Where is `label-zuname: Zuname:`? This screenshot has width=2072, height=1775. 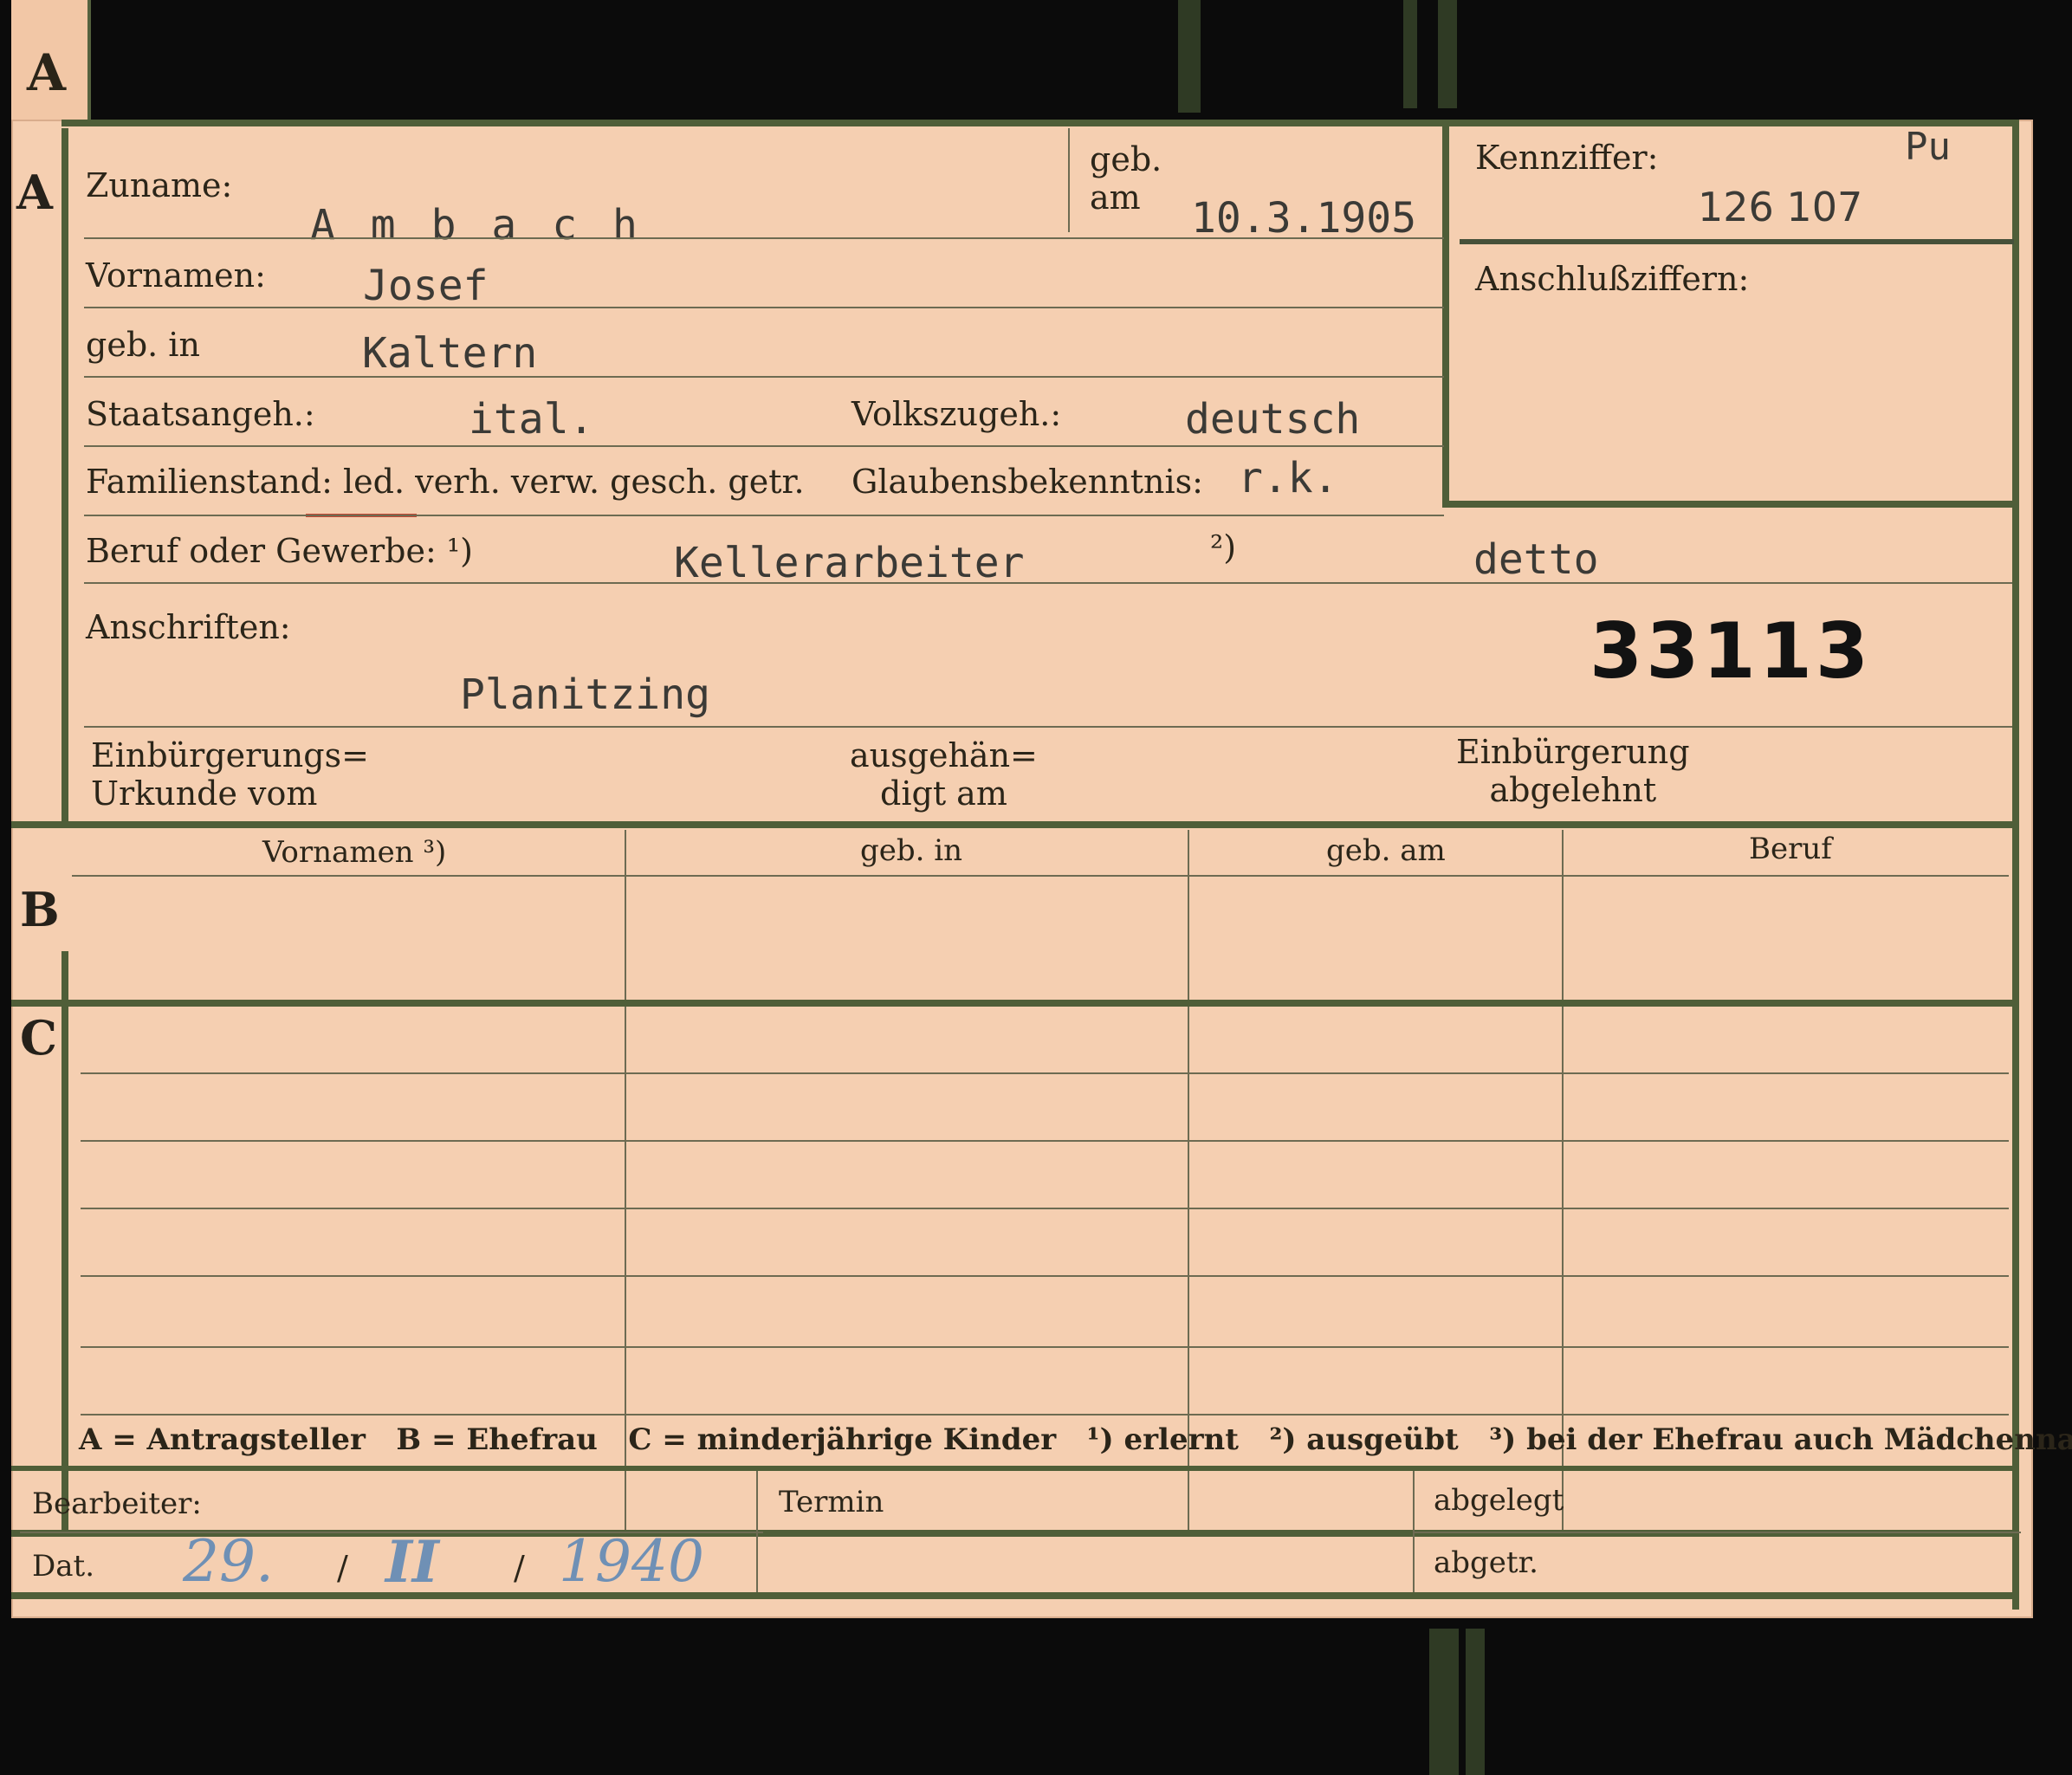
label-zuname: Zuname: is located at coordinates (159, 185).